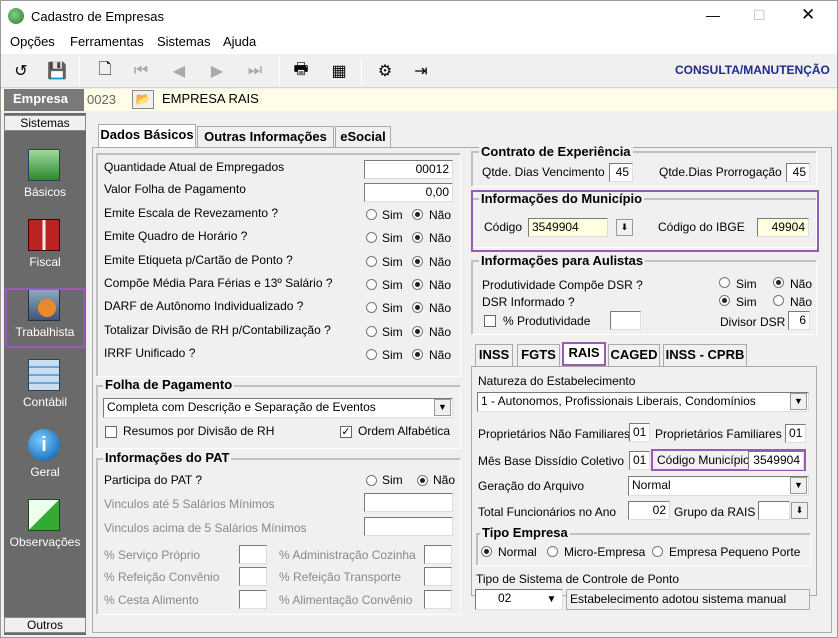 The image size is (838, 638). I want to click on grupo-field, so click(774, 510).